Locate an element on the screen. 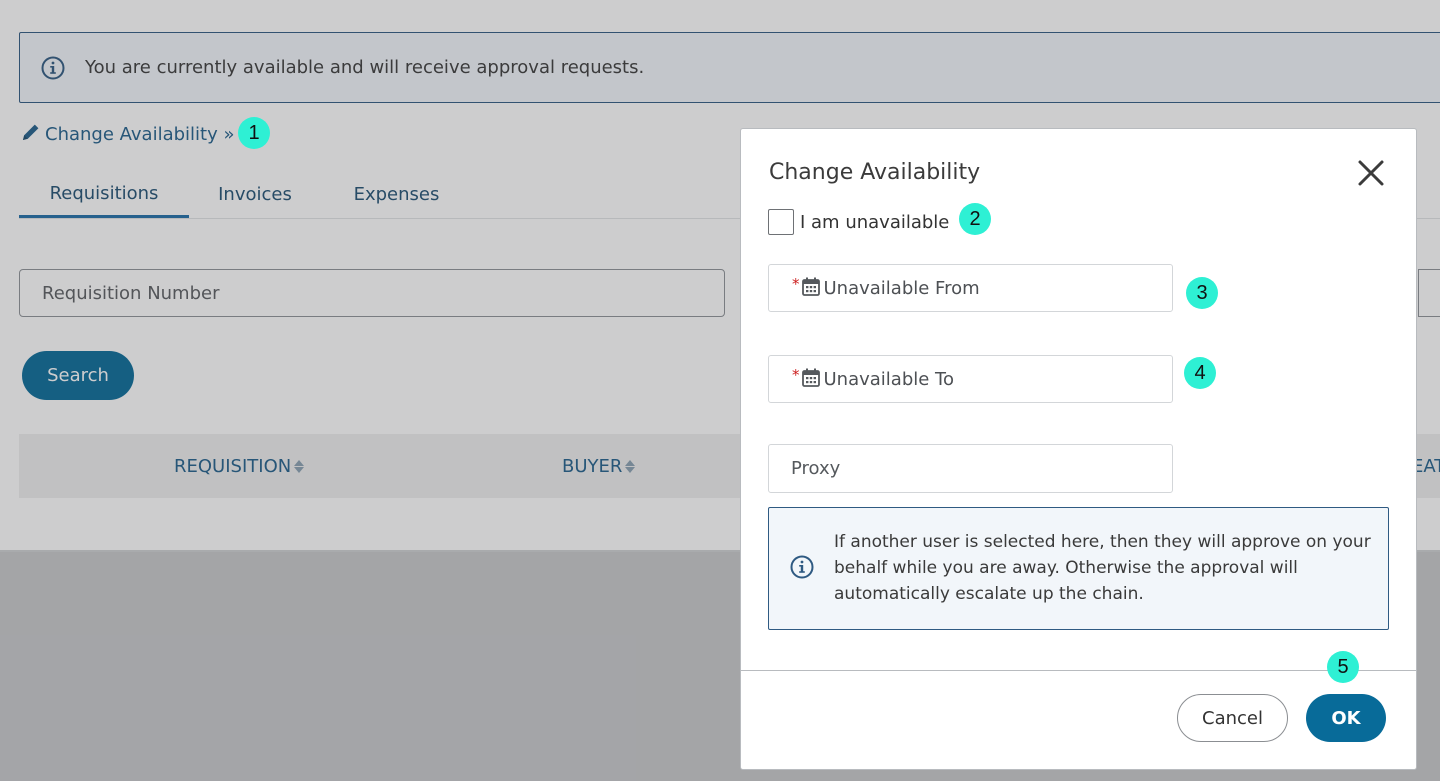 The width and height of the screenshot is (1440, 781). unavailable-checkbox-row: I am unavailable is located at coordinates (858, 222).